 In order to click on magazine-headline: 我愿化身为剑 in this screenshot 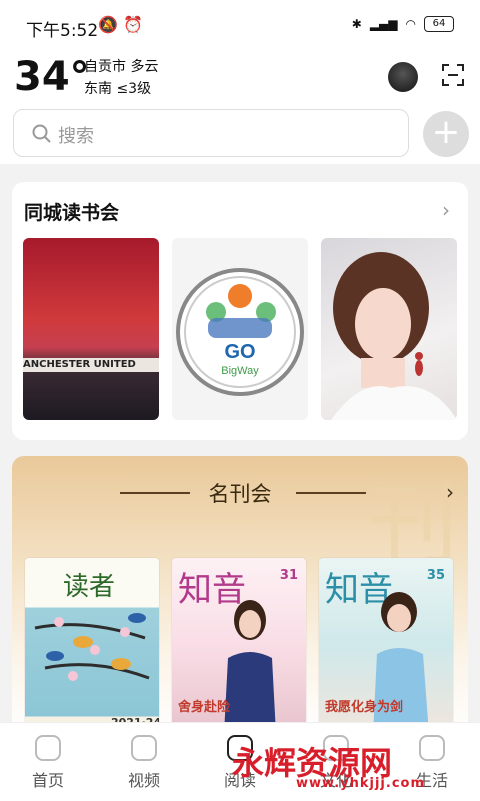, I will do `click(364, 707)`.